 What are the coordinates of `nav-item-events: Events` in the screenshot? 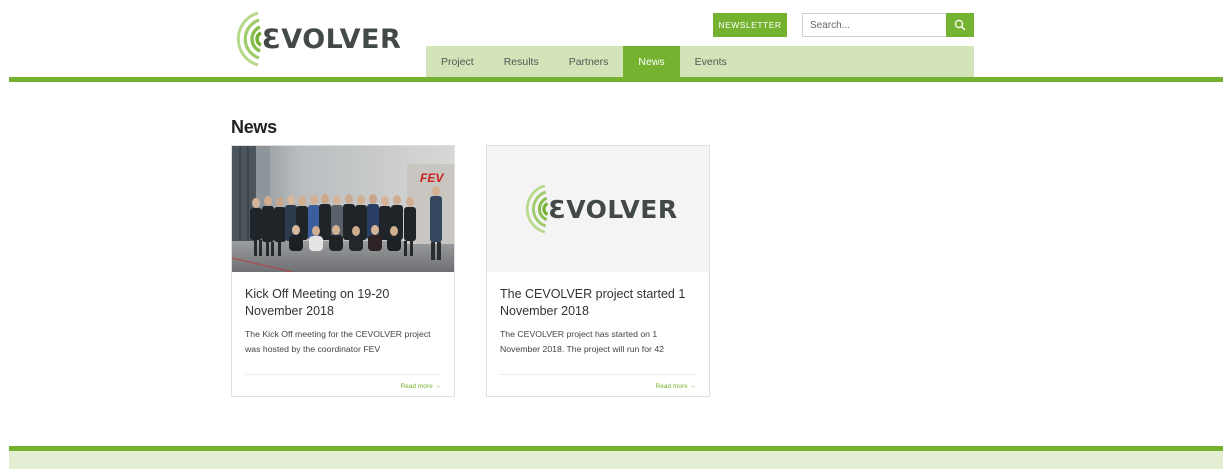 It's located at (711, 61).